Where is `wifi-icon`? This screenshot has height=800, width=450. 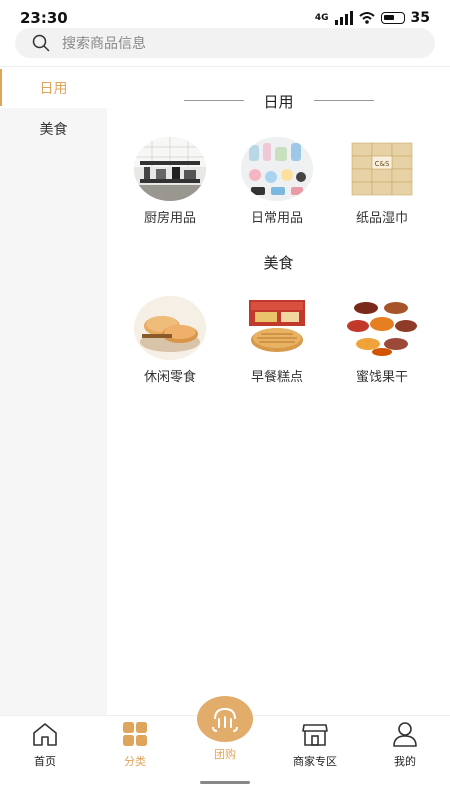
wifi-icon is located at coordinates (366, 18).